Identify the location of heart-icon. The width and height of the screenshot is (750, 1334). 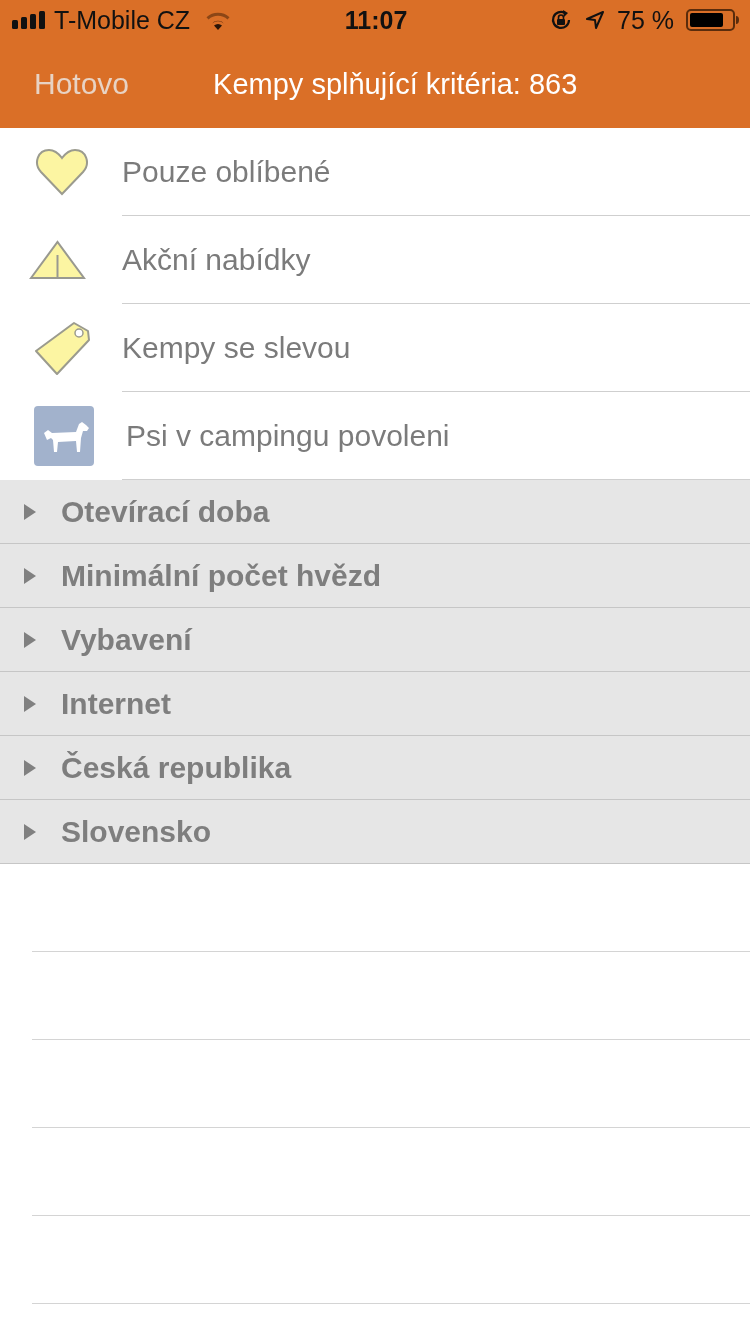
(62, 172).